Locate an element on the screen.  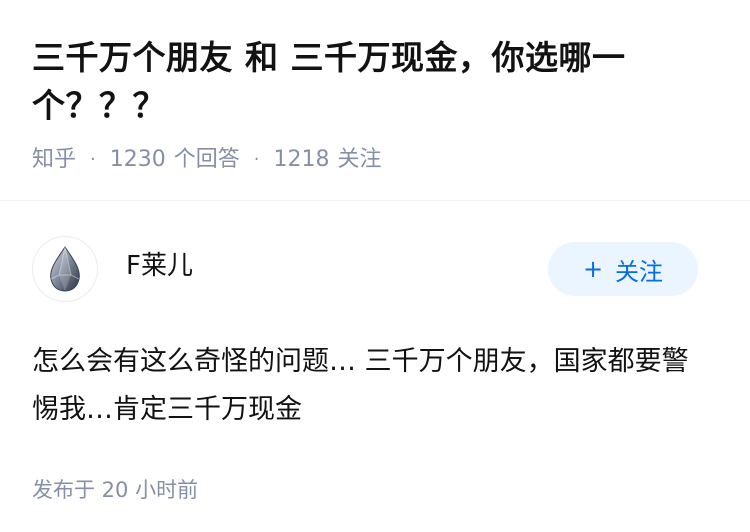
avatar is located at coordinates (65, 269).